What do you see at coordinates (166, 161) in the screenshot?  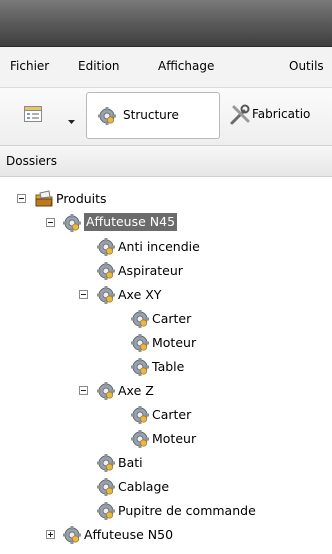 I see `folders-header: Dossiers` at bounding box center [166, 161].